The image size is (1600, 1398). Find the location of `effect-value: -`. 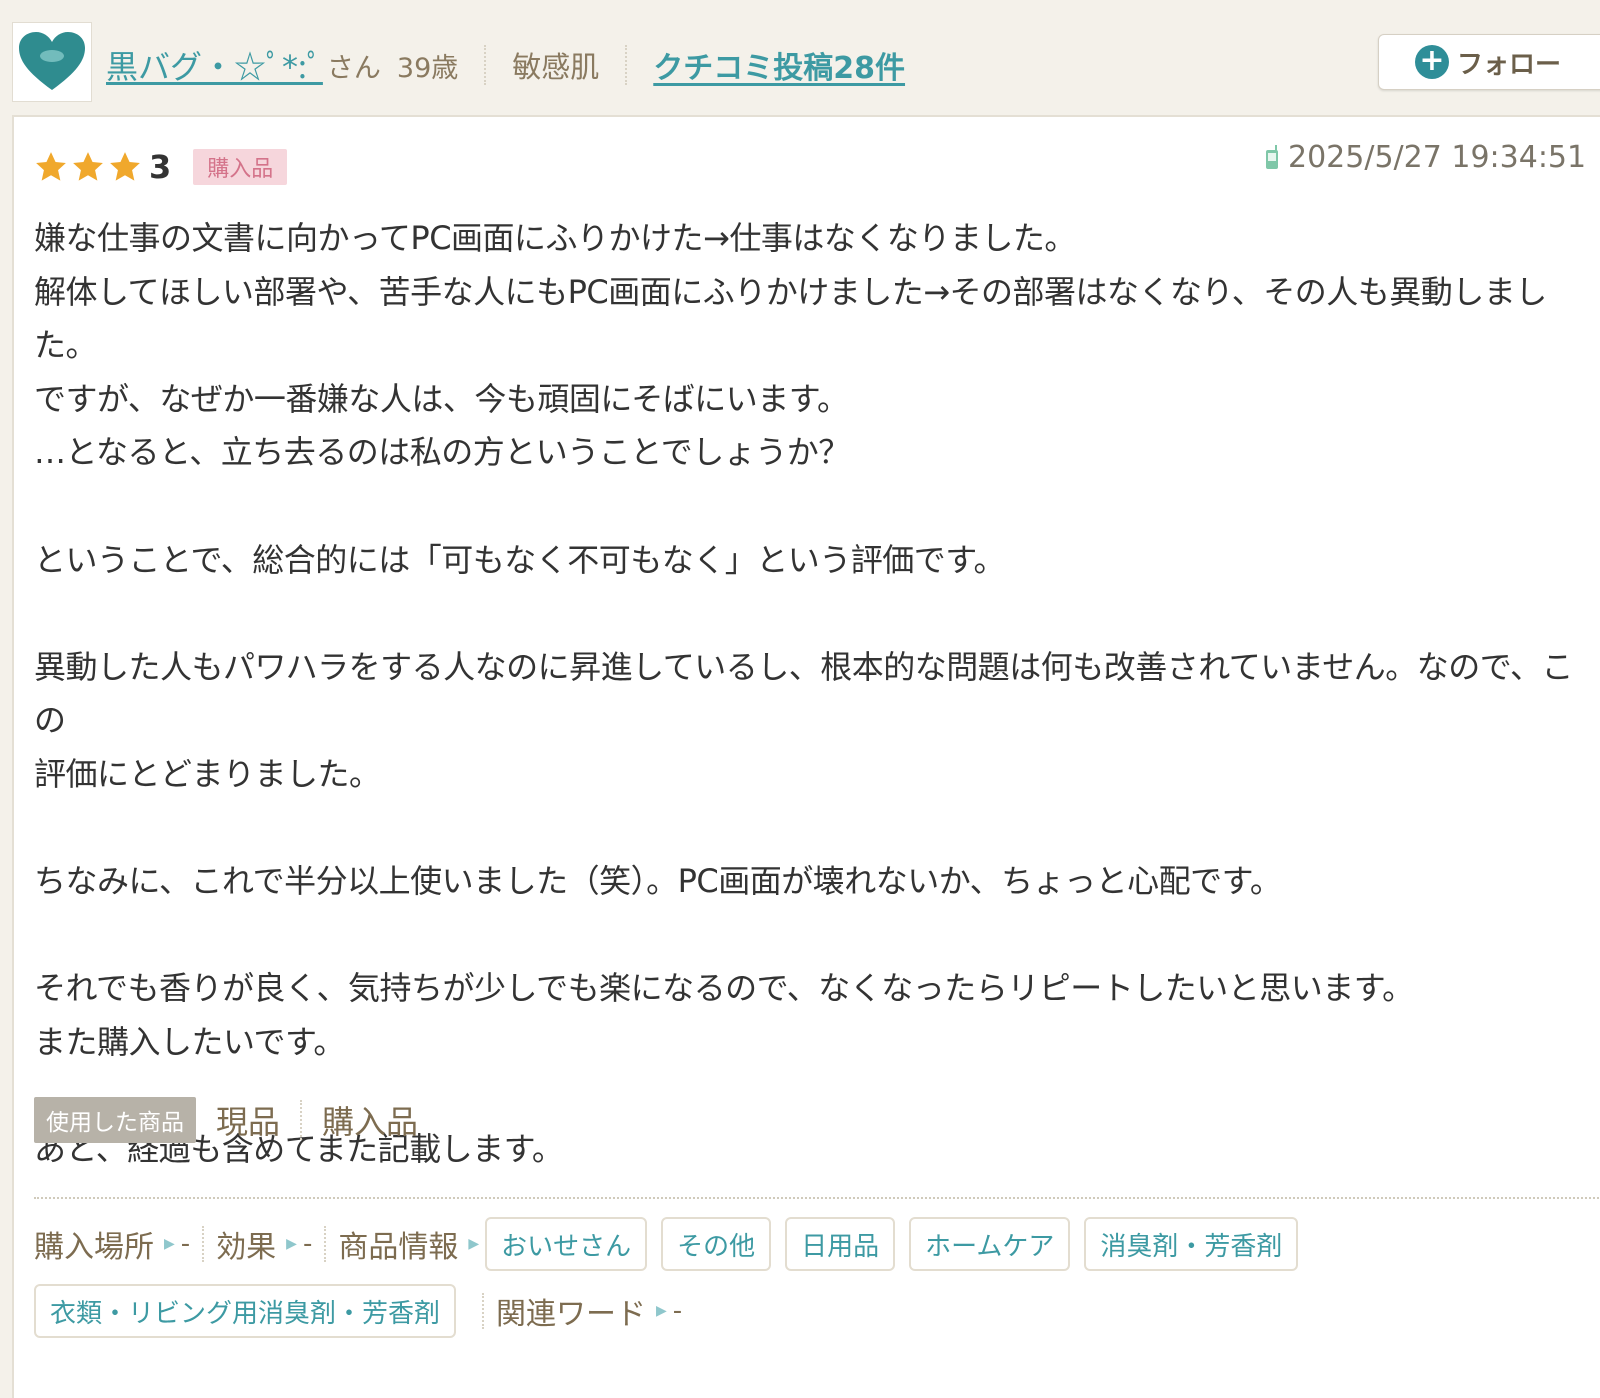

effect-value: - is located at coordinates (307, 1244).